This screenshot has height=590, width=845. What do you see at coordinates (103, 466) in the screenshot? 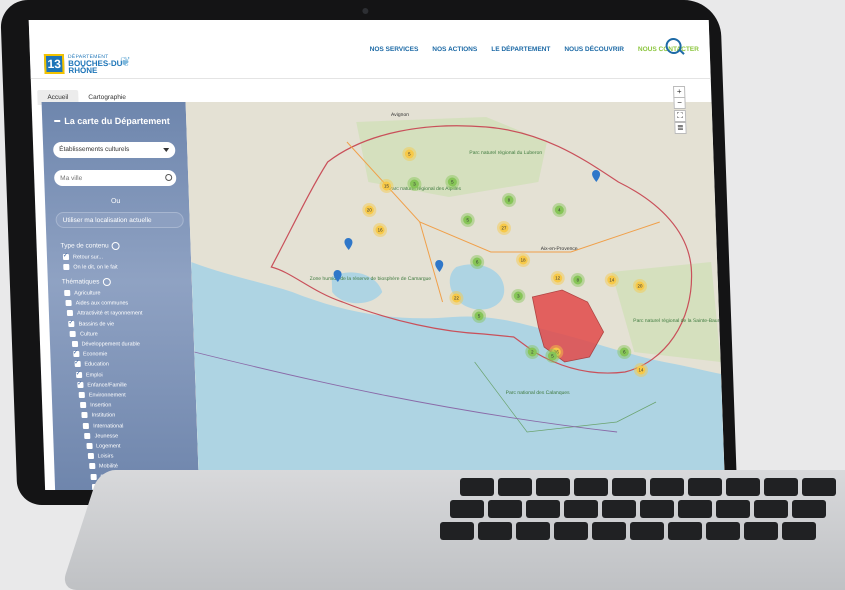
I see `theme-checkbox: Mobilité` at bounding box center [103, 466].